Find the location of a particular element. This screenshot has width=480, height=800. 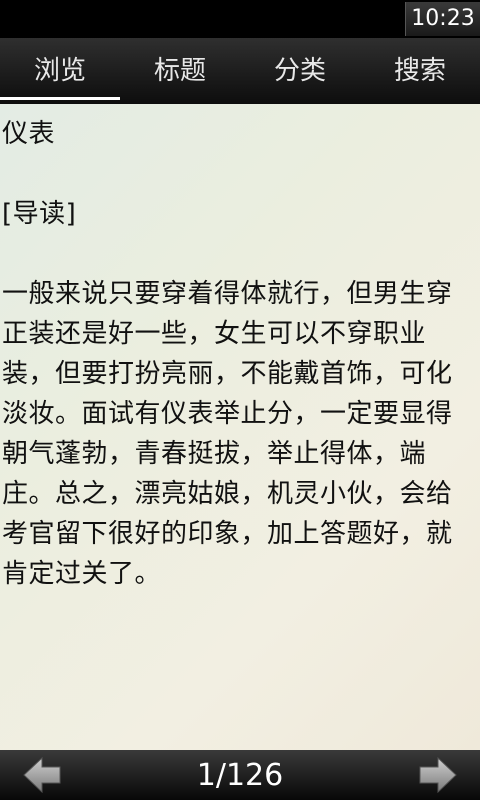

status-bar: 10:23 is located at coordinates (240, 19).